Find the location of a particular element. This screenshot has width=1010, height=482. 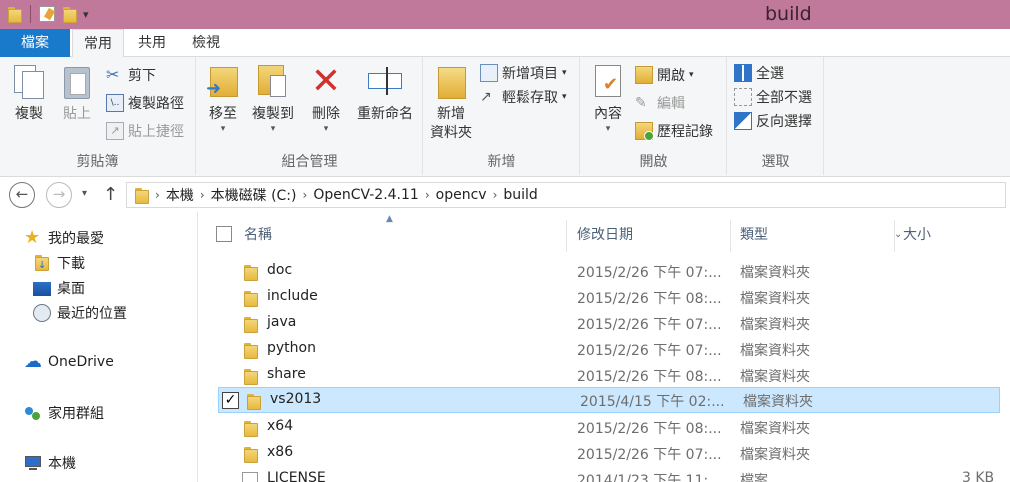

breadcrumb-local-disk: 本機磁碟 (C:) is located at coordinates (254, 195).